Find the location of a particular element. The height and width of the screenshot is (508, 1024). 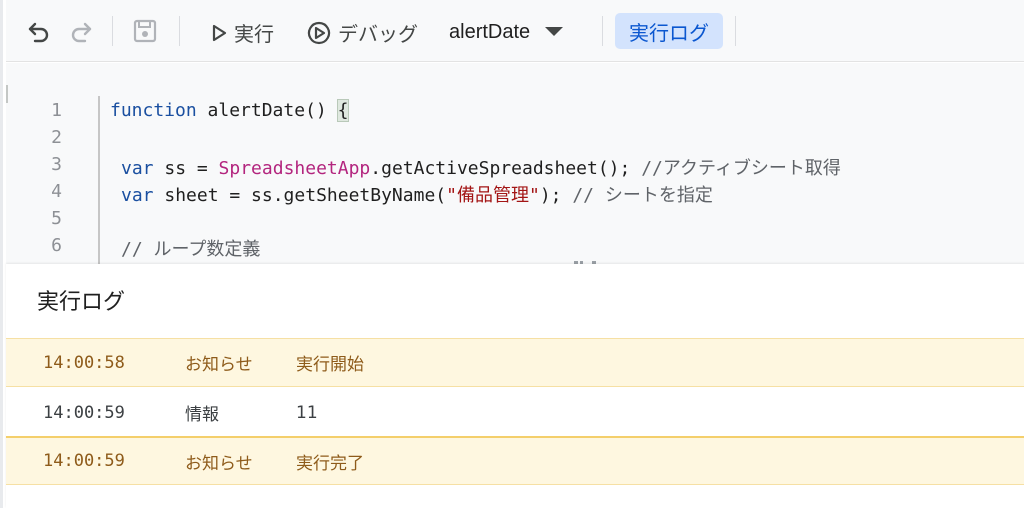

code-text: ); is located at coordinates (556, 195).